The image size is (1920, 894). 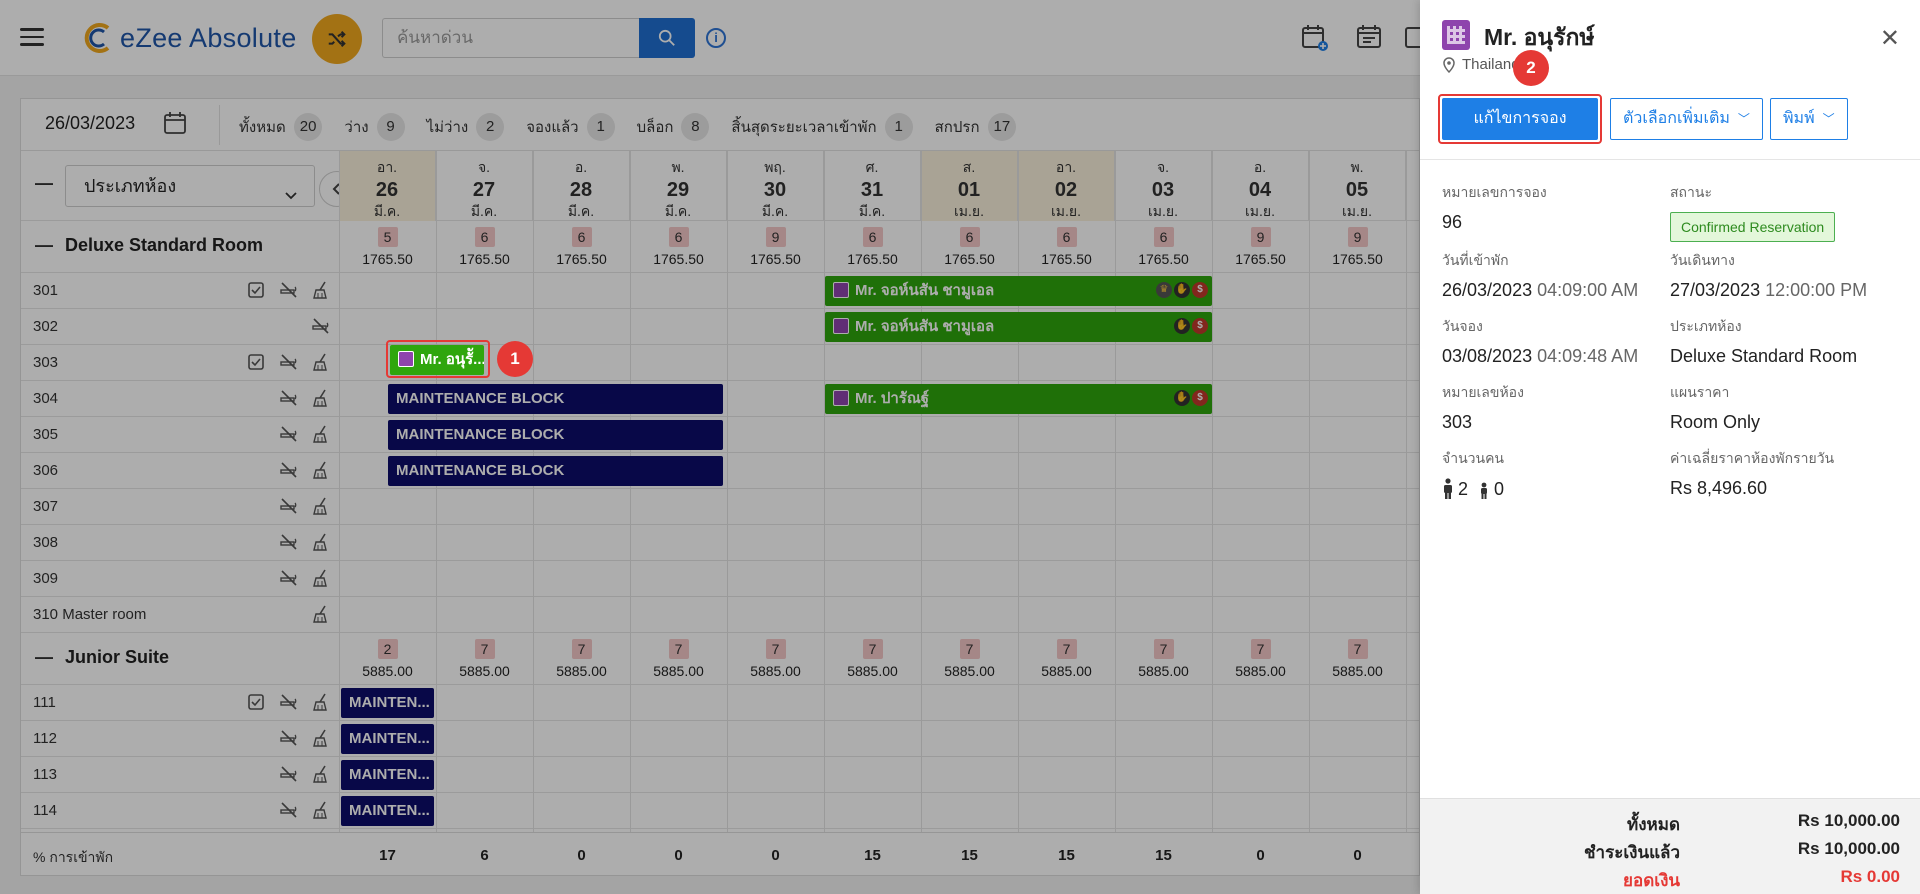 I want to click on step2-badge: 2, so click(x=1531, y=68).